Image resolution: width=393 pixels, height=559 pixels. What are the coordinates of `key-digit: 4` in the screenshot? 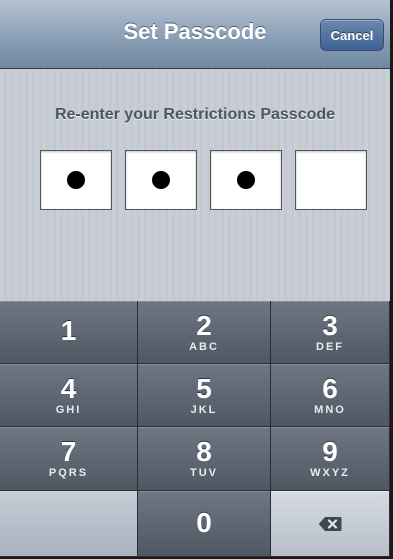 It's located at (68, 388).